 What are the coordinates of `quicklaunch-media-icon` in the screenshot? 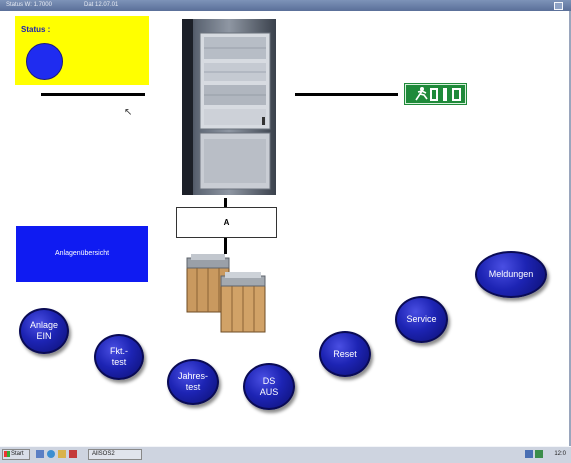 It's located at (73, 454).